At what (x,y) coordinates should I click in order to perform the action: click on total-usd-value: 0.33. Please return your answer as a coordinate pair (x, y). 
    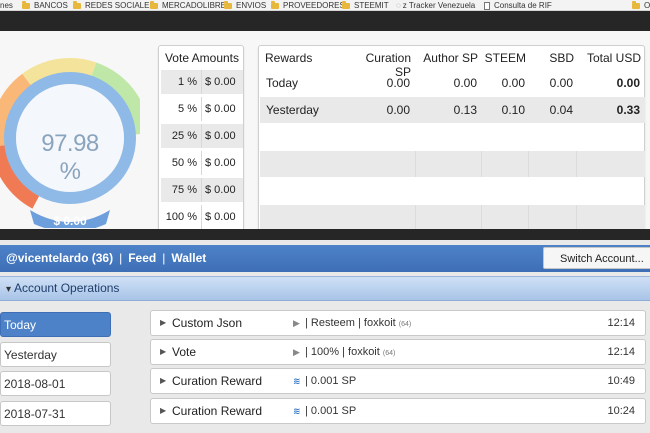
    Looking at the image, I should click on (628, 110).